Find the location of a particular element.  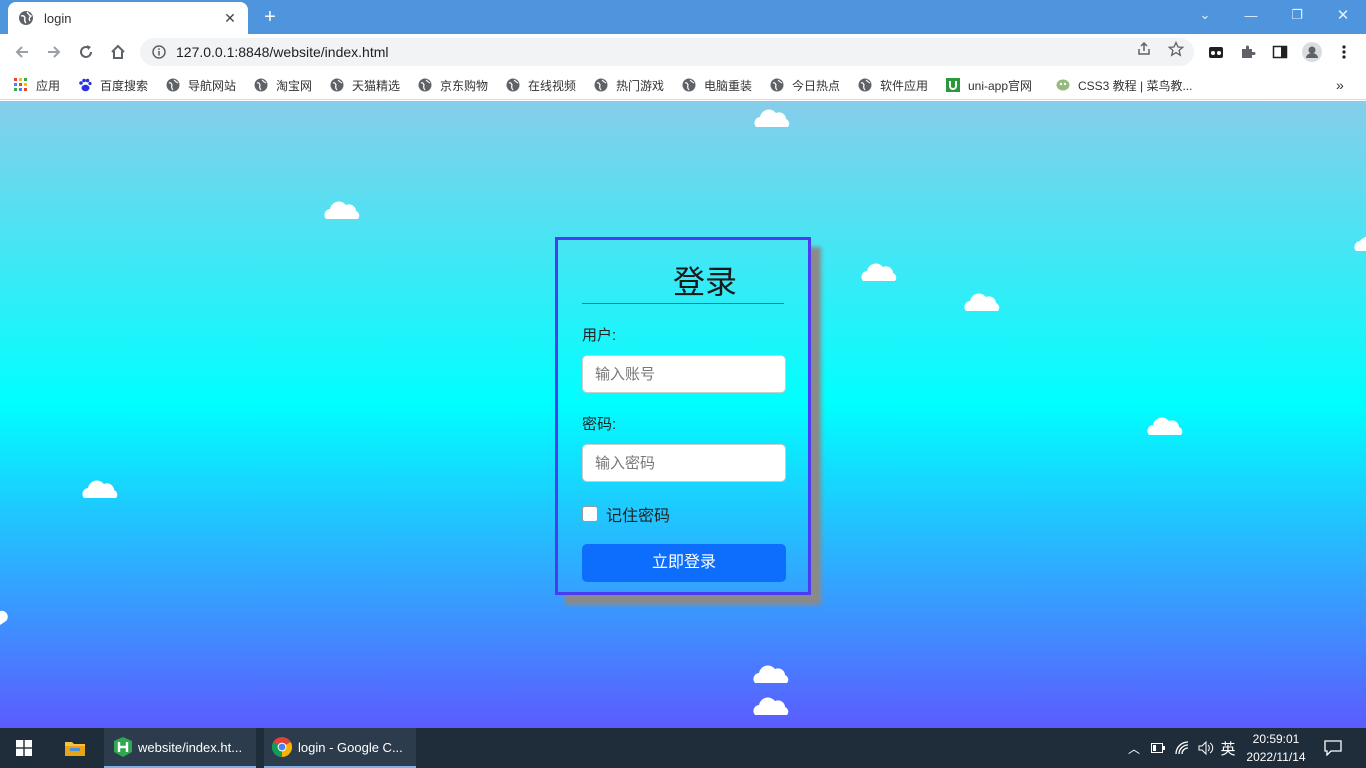

system-clock: 20:59:01 2022/11/14 is located at coordinates (1276, 748).